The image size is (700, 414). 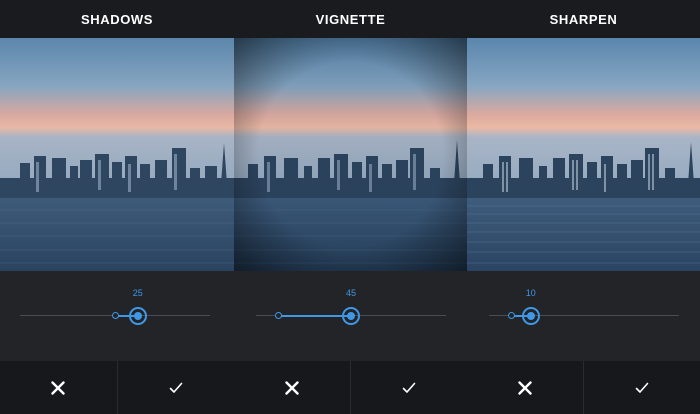 I want to click on top-bar: SHADOWS, so click(x=117, y=19).